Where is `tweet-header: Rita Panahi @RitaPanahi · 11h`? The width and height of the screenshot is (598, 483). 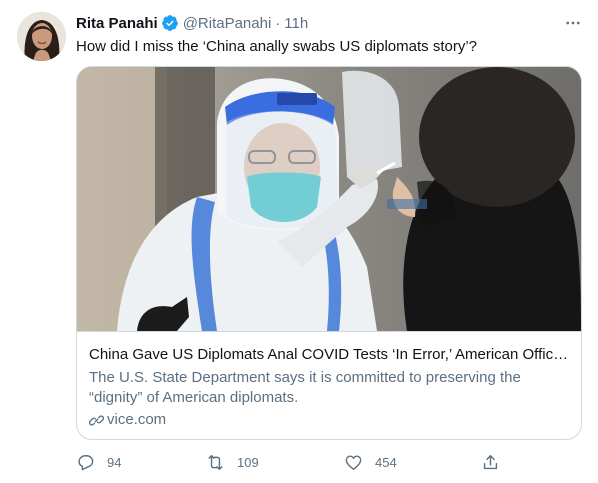 tweet-header: Rita Panahi @RitaPanahi · 11h is located at coordinates (192, 23).